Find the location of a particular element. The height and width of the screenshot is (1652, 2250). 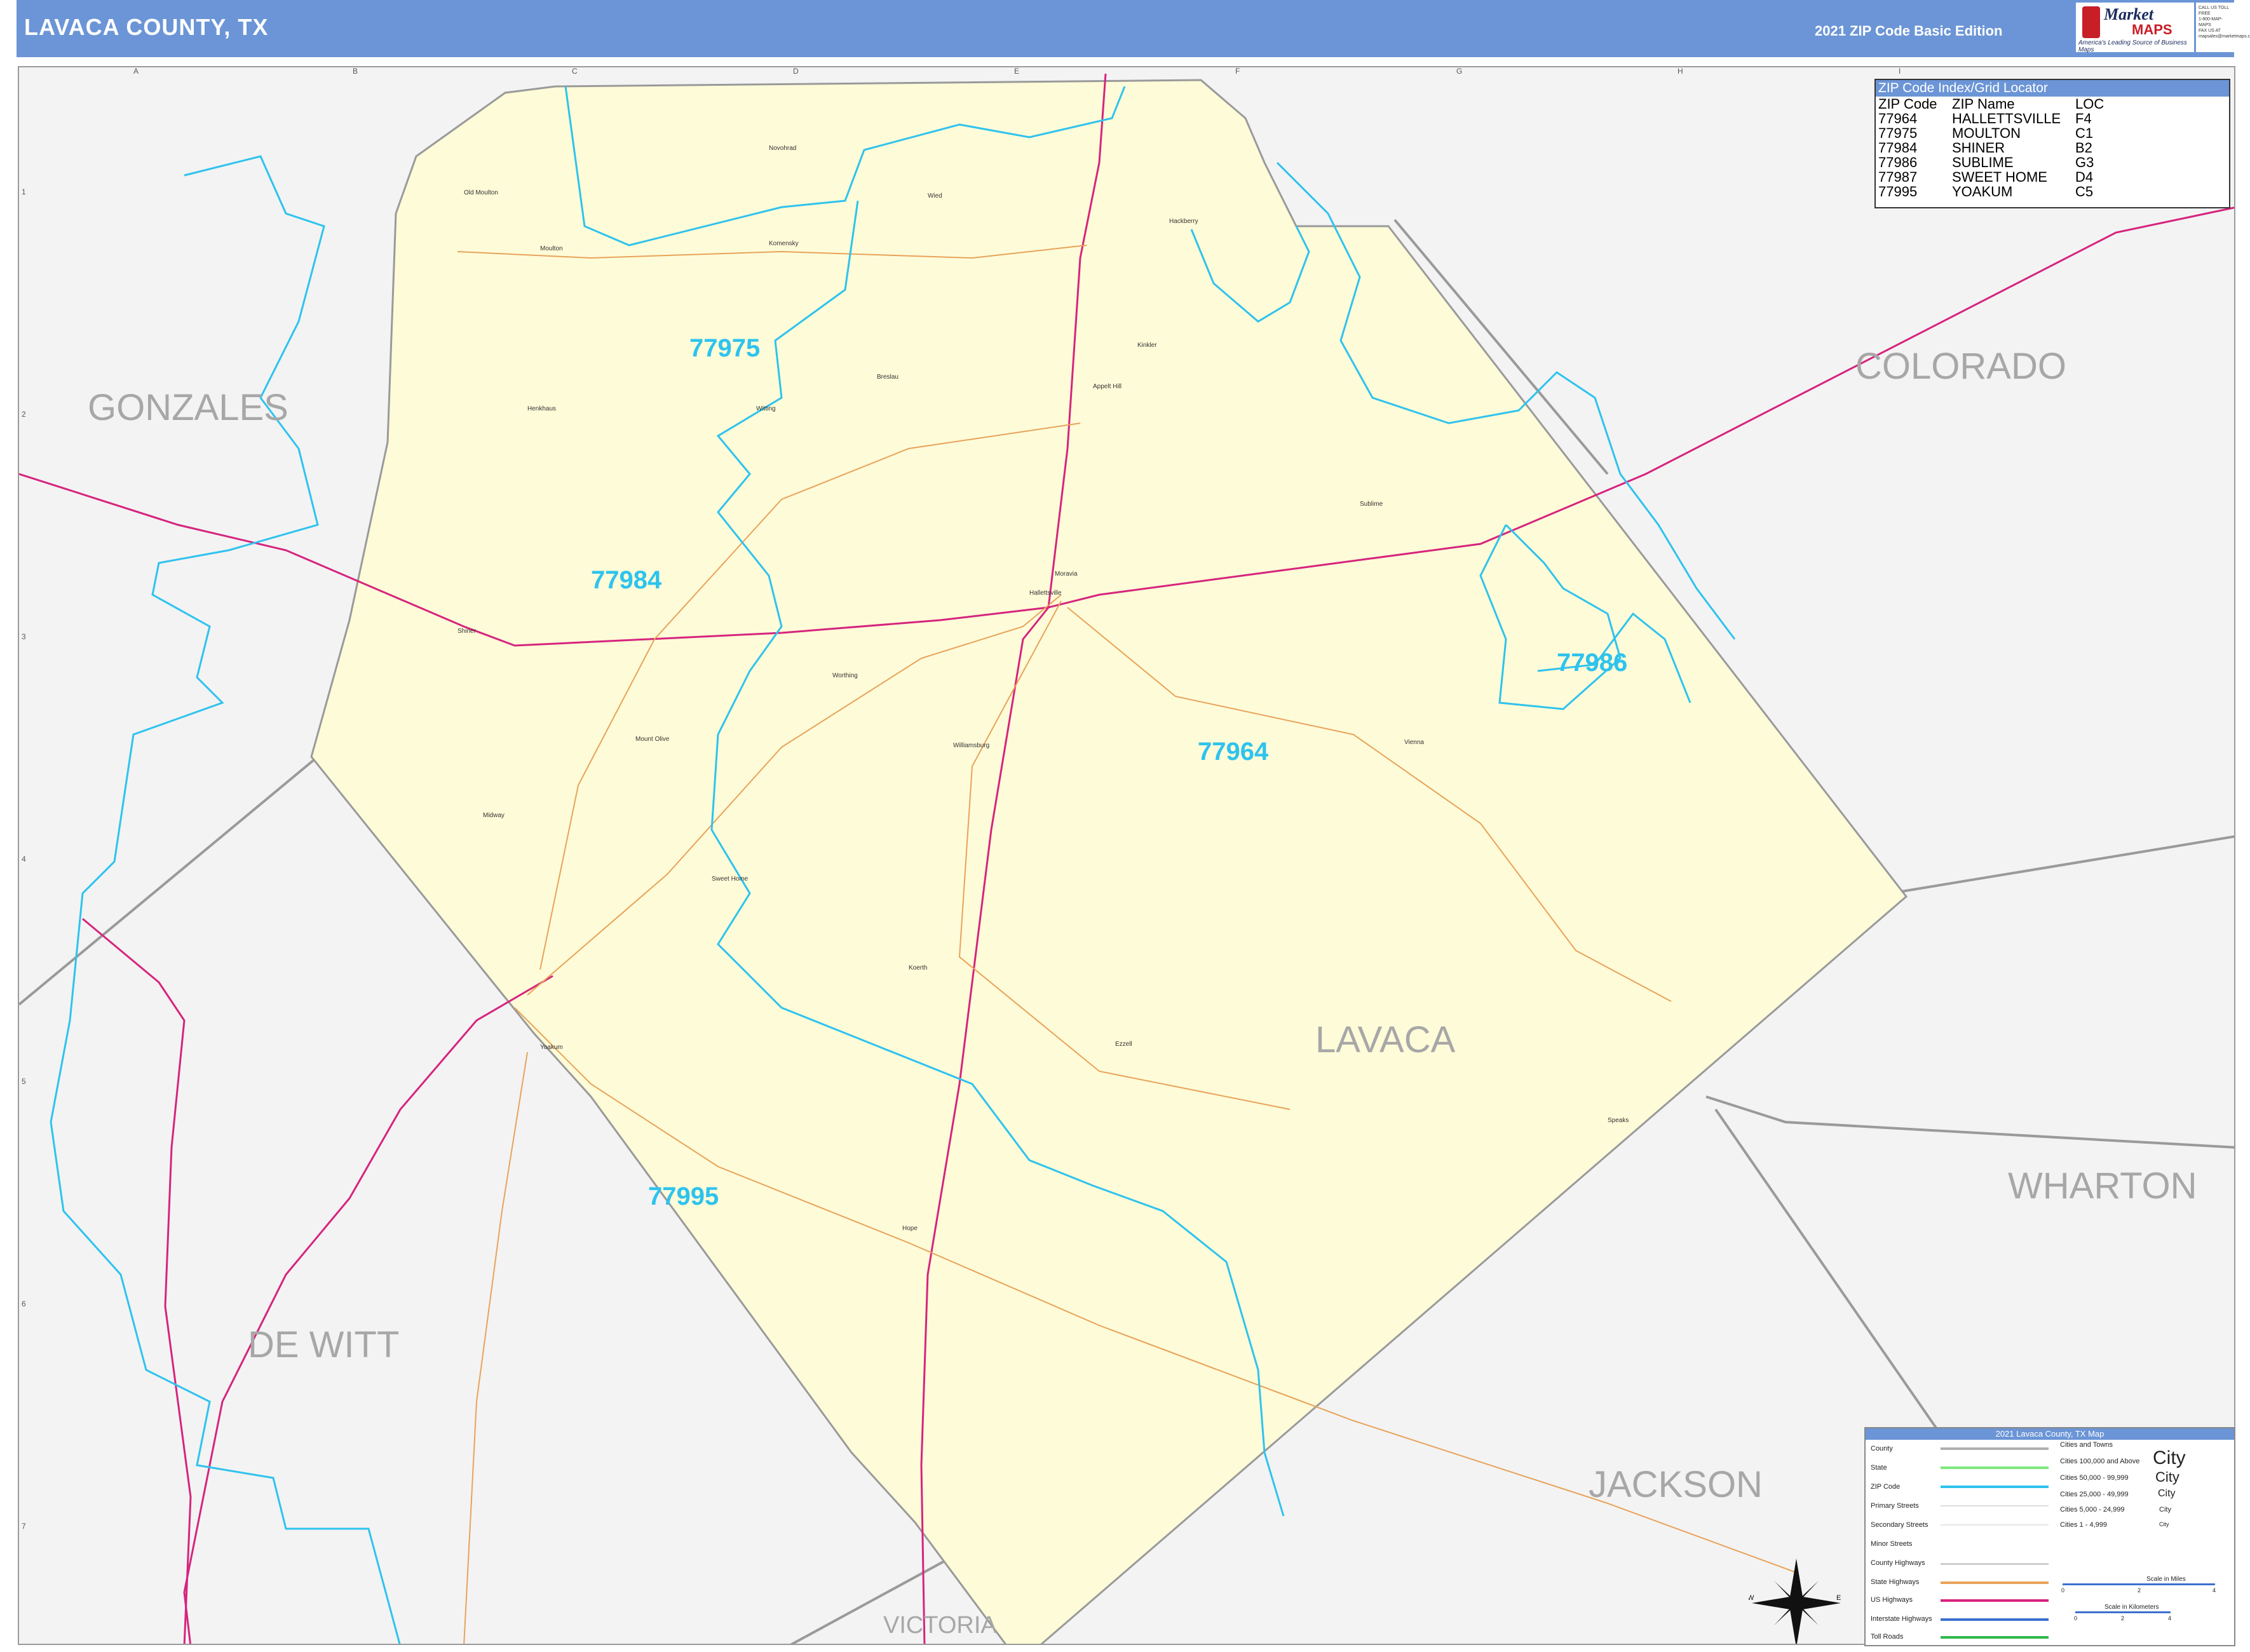

grid-col-label: C is located at coordinates (575, 71).